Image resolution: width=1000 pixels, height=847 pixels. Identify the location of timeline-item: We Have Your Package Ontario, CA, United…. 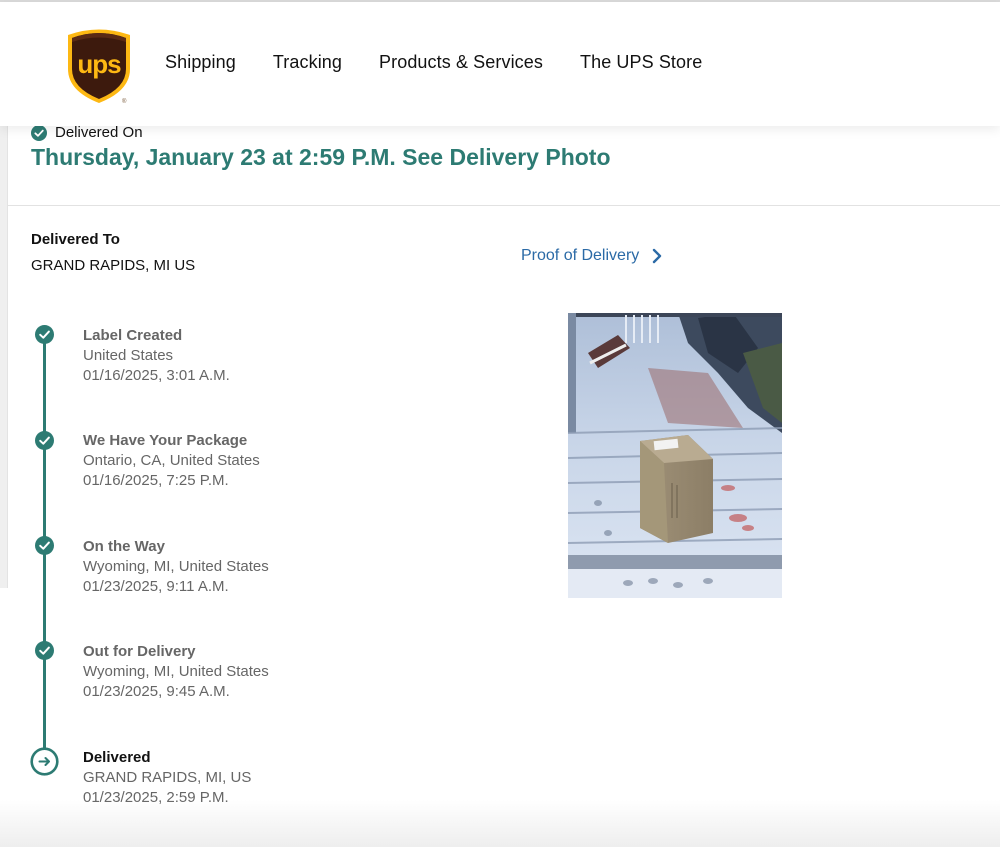
(171, 461).